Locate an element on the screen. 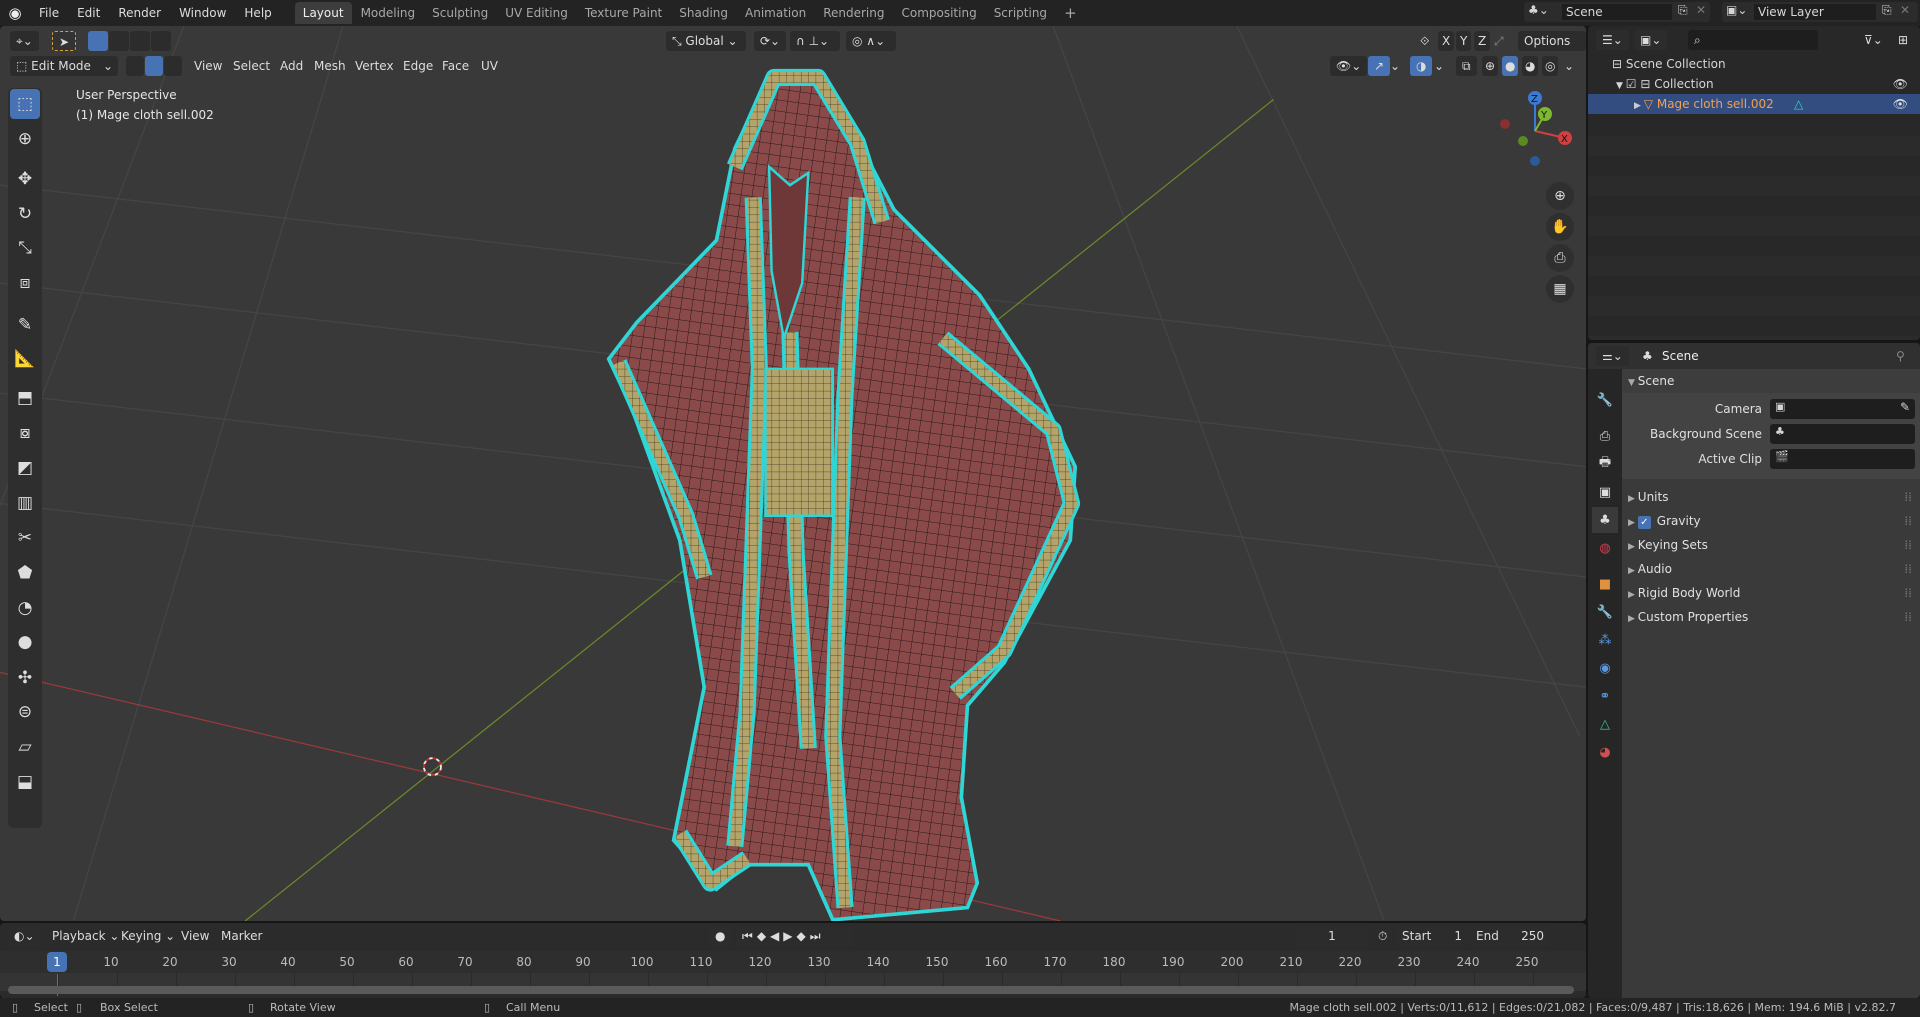 The height and width of the screenshot is (1017, 1920). menu-vertex: Vertex is located at coordinates (374, 66).